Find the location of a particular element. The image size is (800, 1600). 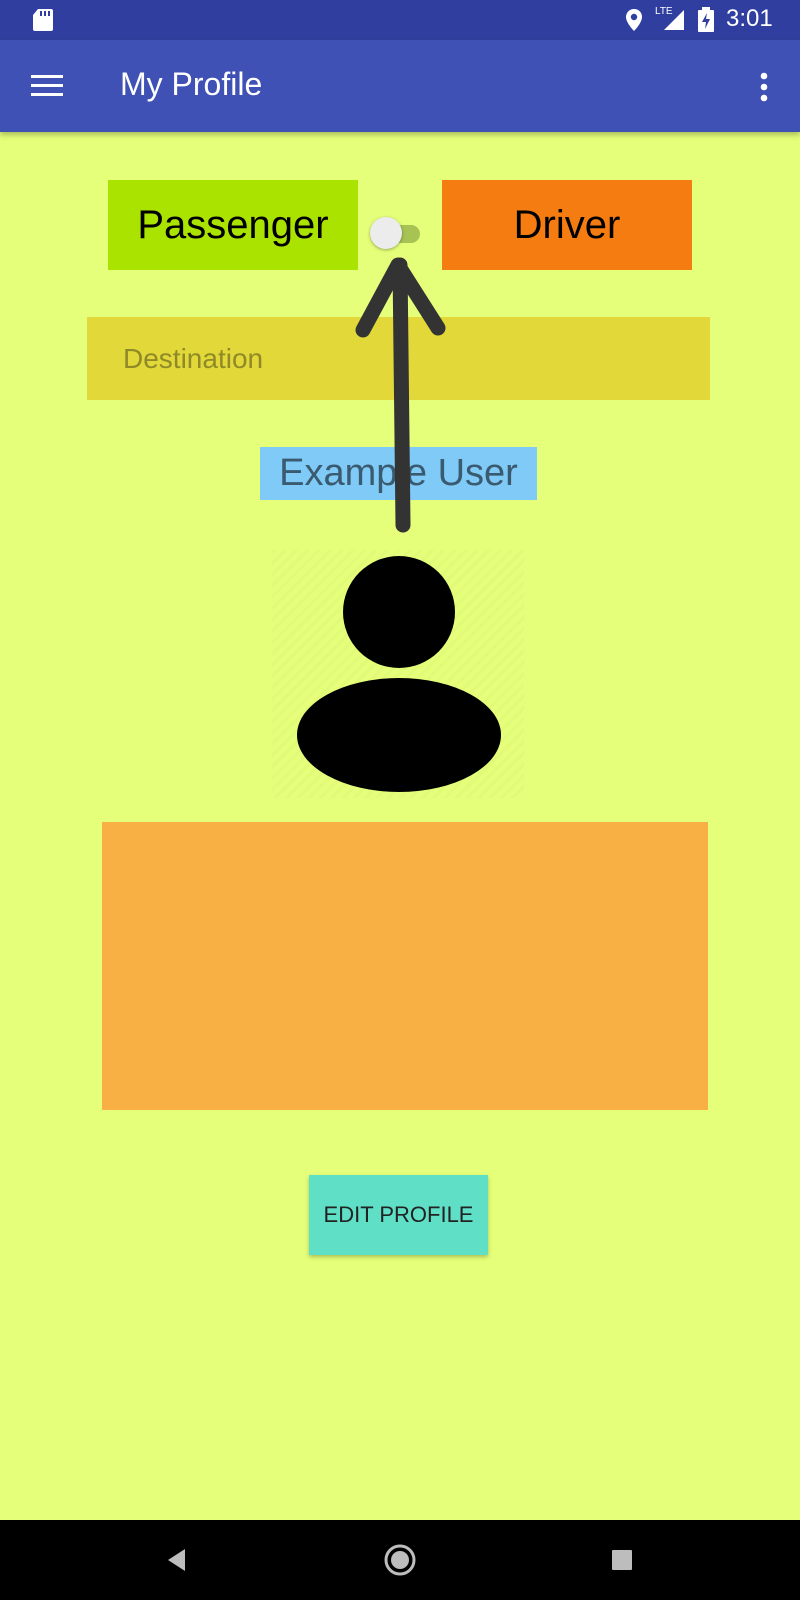

toggle-thumb is located at coordinates (386, 233).